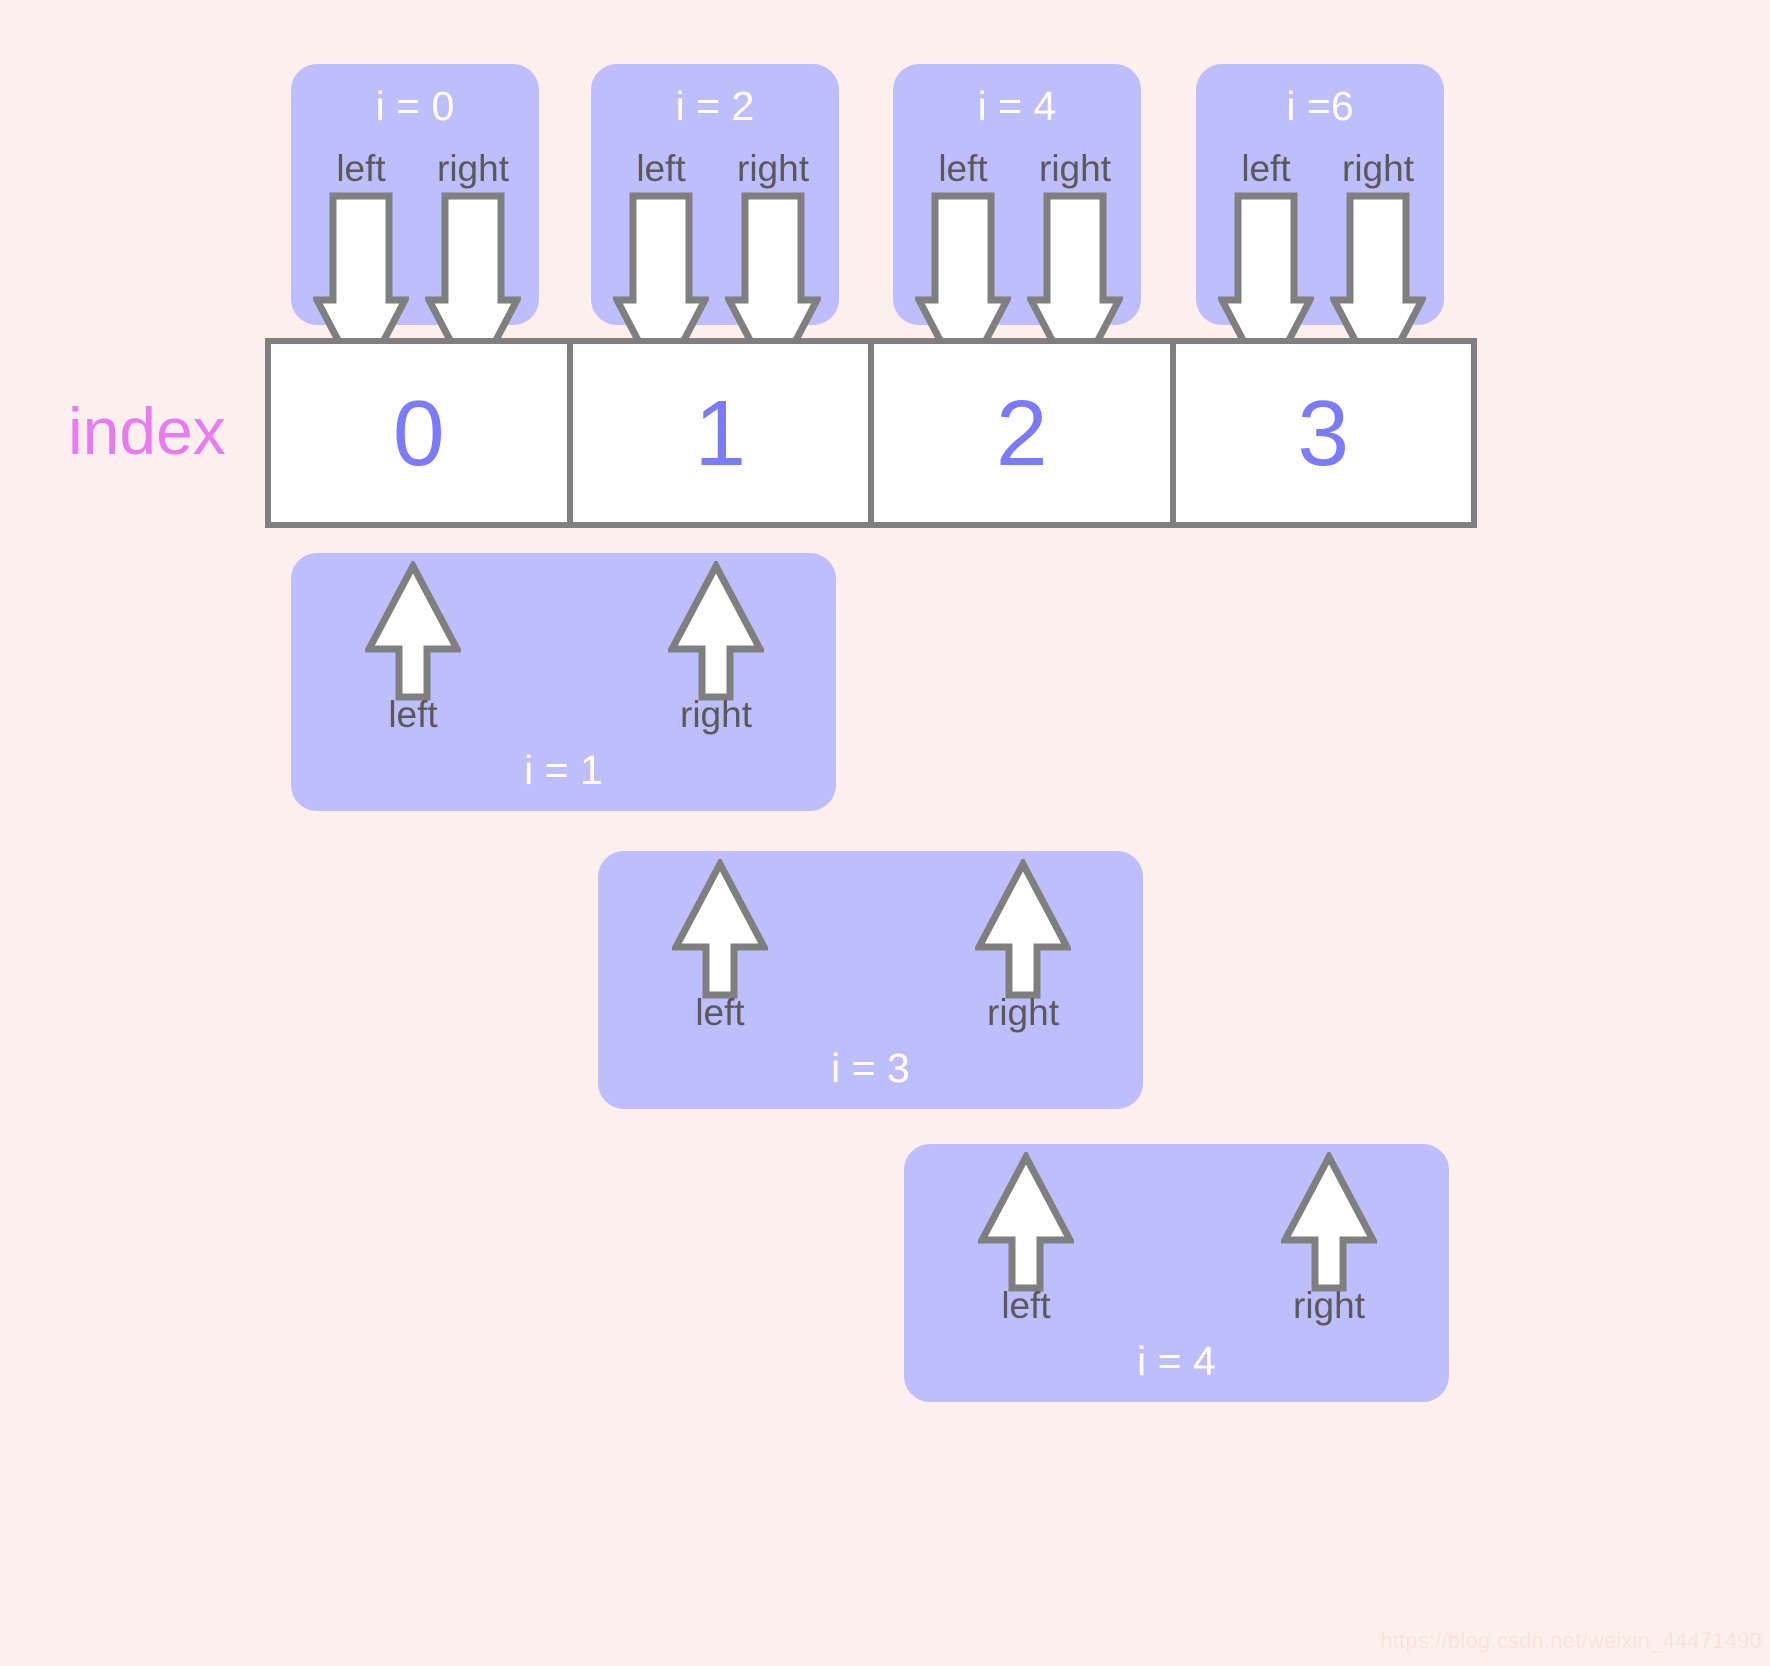  What do you see at coordinates (870, 1068) in the screenshot?
I see `iteration-label: i = 3` at bounding box center [870, 1068].